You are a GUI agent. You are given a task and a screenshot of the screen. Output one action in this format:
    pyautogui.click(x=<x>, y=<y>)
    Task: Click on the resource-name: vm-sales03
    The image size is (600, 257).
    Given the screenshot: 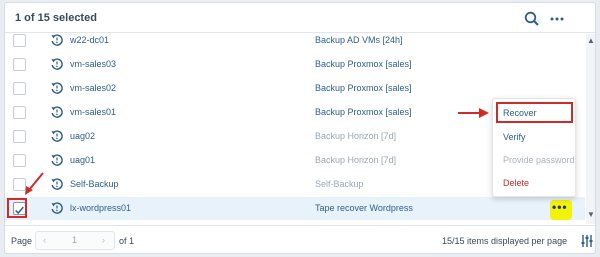 What is the action you would take?
    pyautogui.click(x=93, y=64)
    